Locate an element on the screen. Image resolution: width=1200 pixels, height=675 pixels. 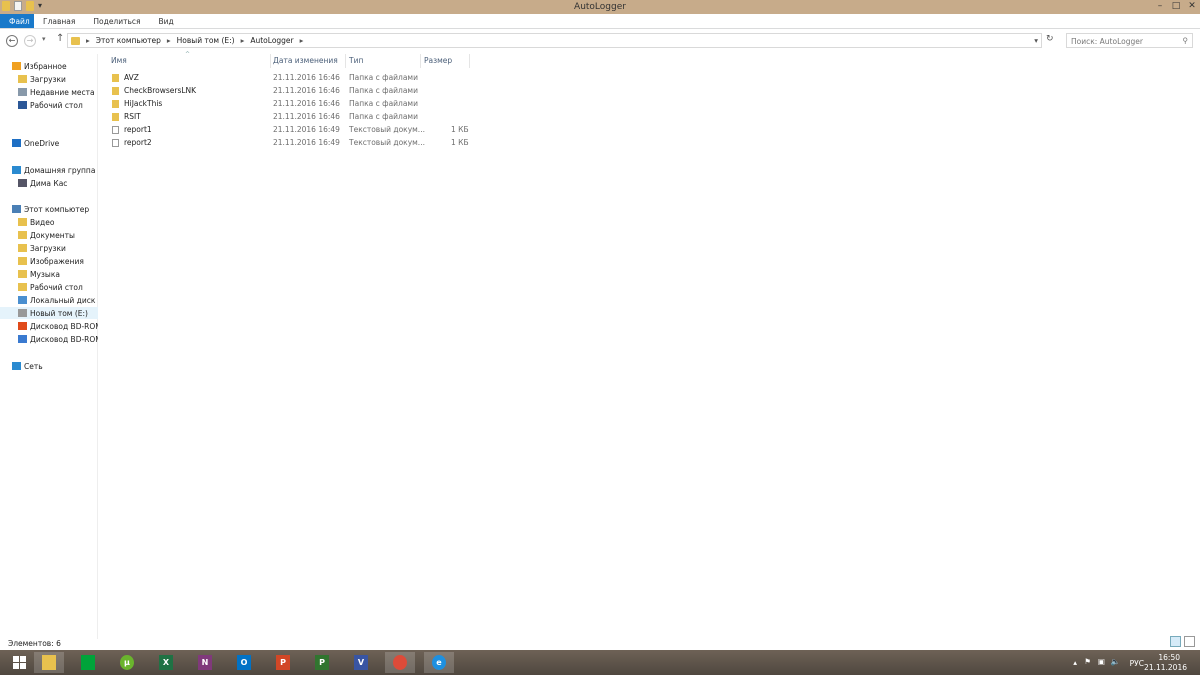
forward-button: → is located at coordinates (30, 41).